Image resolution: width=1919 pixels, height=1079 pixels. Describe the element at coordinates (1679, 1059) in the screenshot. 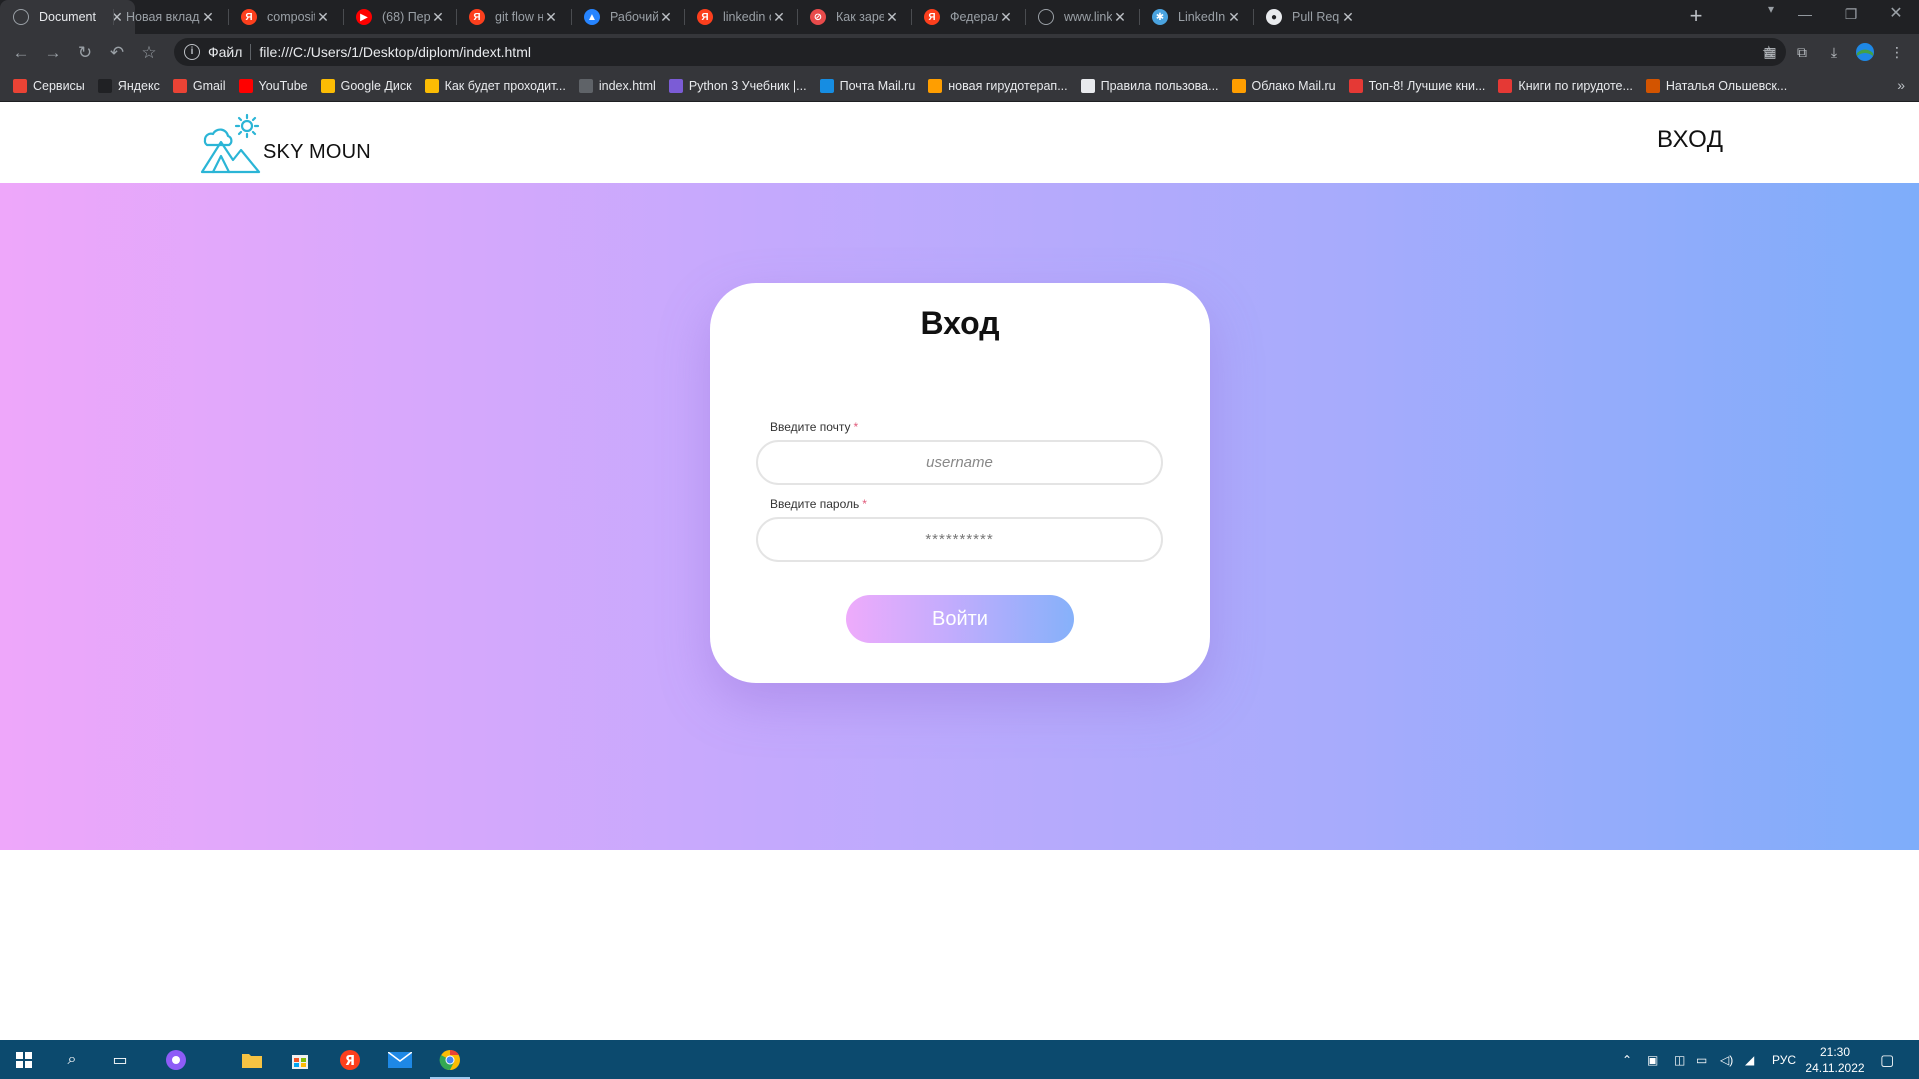

I see `tray-meet-icon: ◫` at that location.